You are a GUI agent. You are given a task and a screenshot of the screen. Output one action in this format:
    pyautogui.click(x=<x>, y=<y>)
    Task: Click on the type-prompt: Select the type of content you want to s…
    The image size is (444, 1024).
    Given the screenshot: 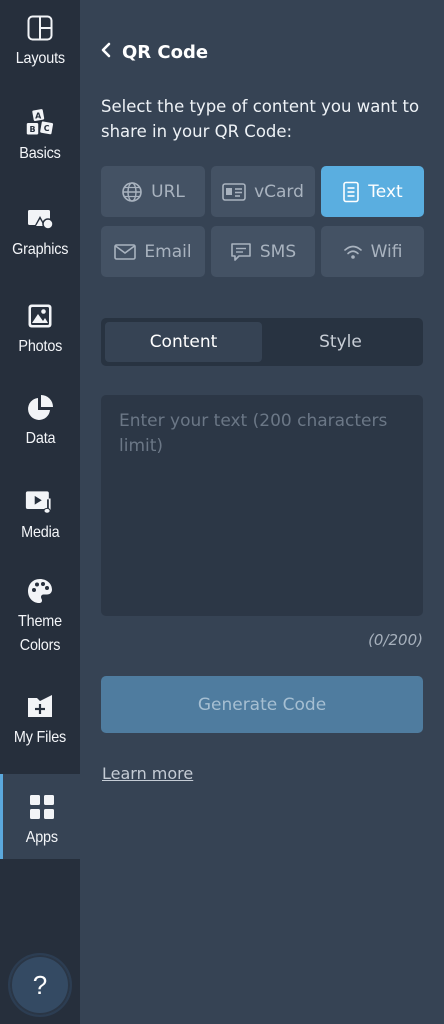 What is the action you would take?
    pyautogui.click(x=260, y=119)
    